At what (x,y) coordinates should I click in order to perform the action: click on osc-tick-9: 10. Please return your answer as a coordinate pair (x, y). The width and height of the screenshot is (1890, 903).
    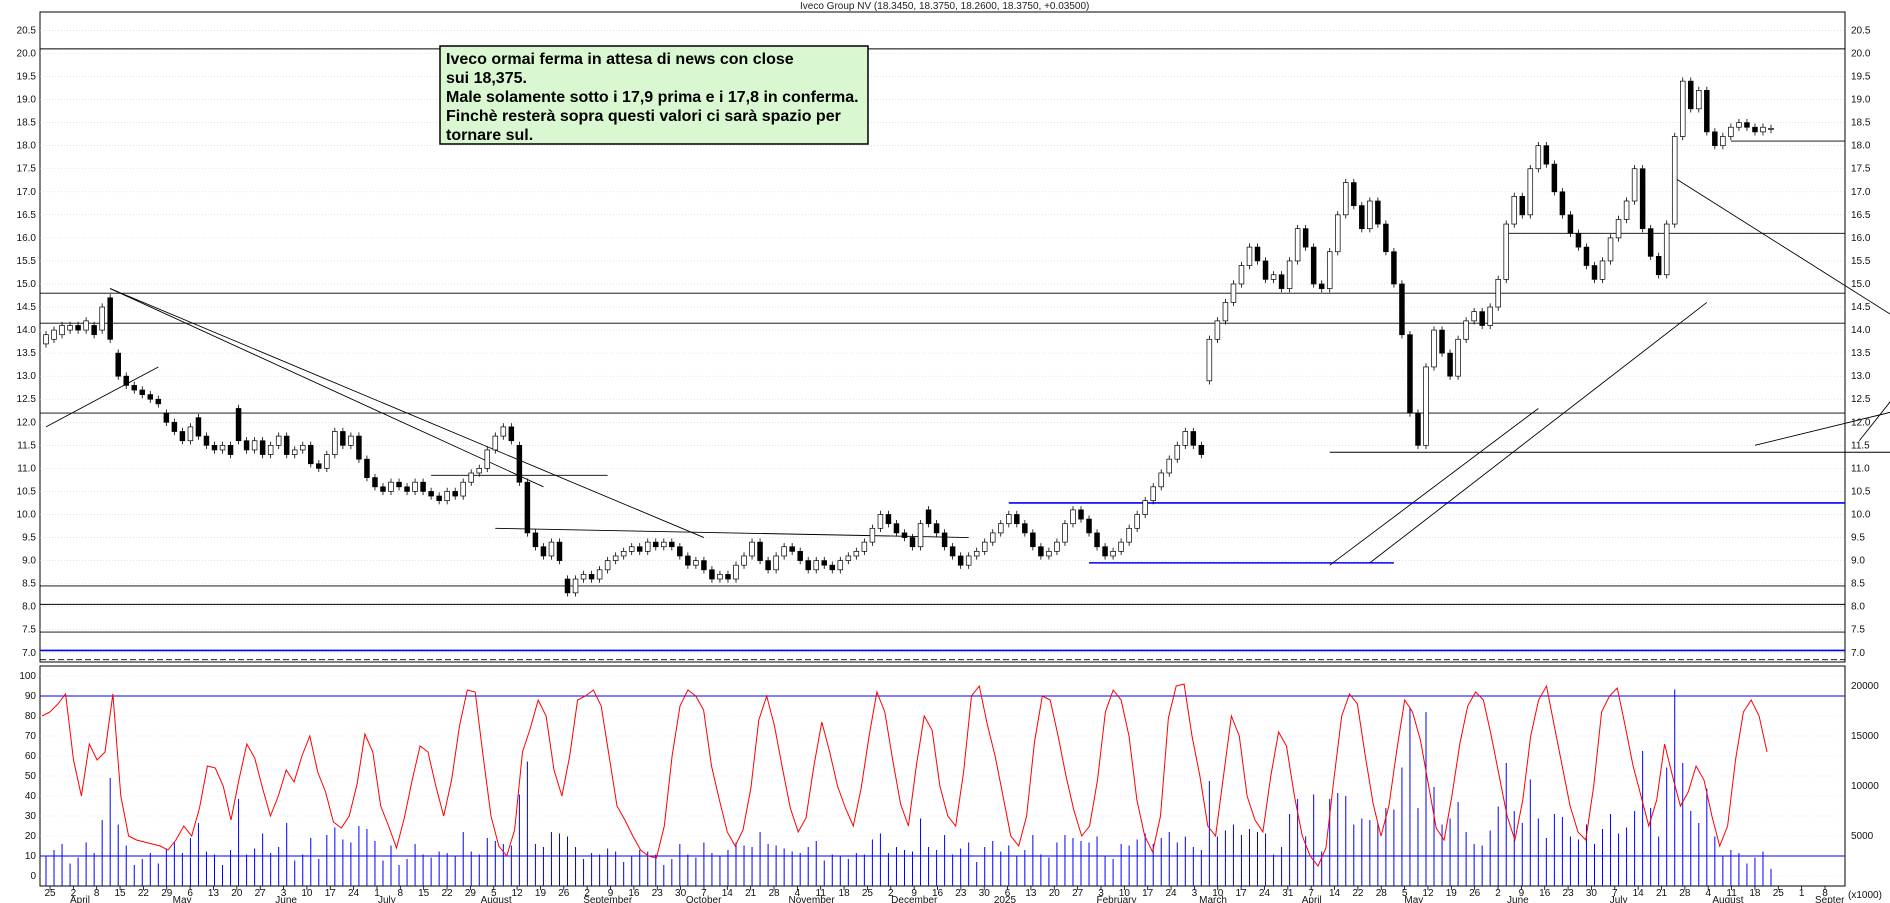
    Looking at the image, I should click on (31, 856).